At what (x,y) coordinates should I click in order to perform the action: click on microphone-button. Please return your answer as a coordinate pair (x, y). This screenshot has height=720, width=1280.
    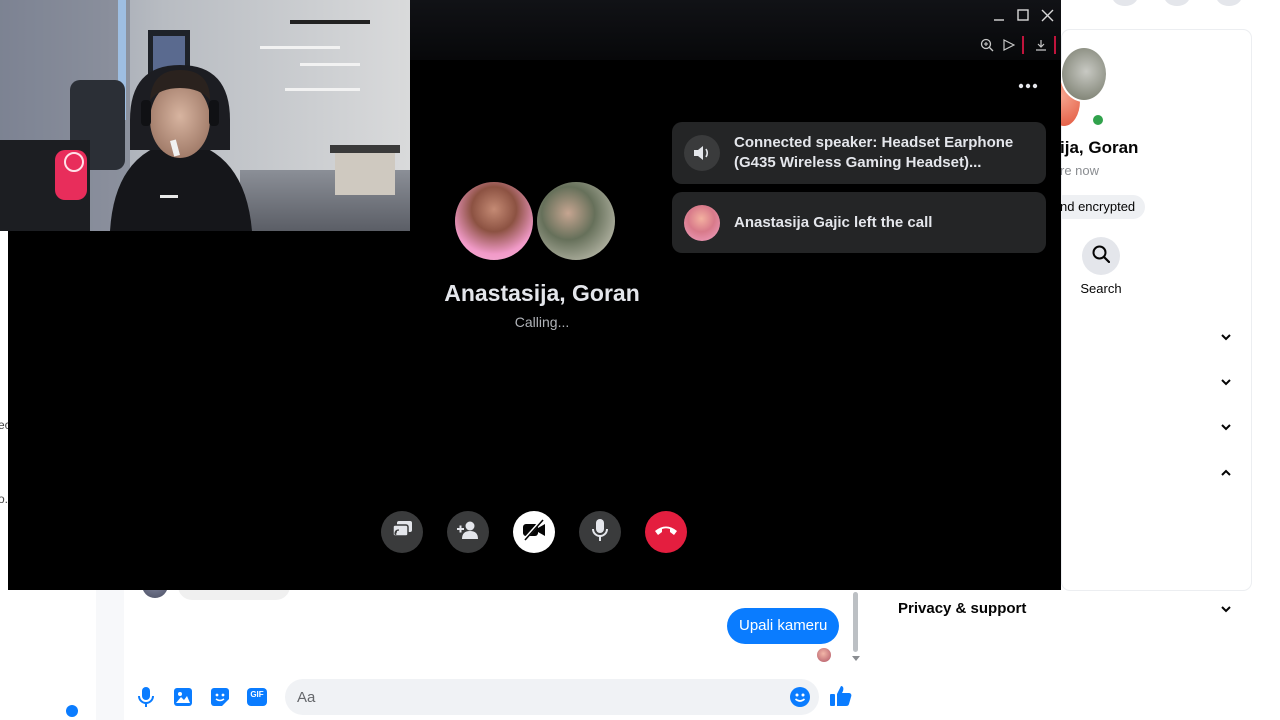
    Looking at the image, I should click on (600, 532).